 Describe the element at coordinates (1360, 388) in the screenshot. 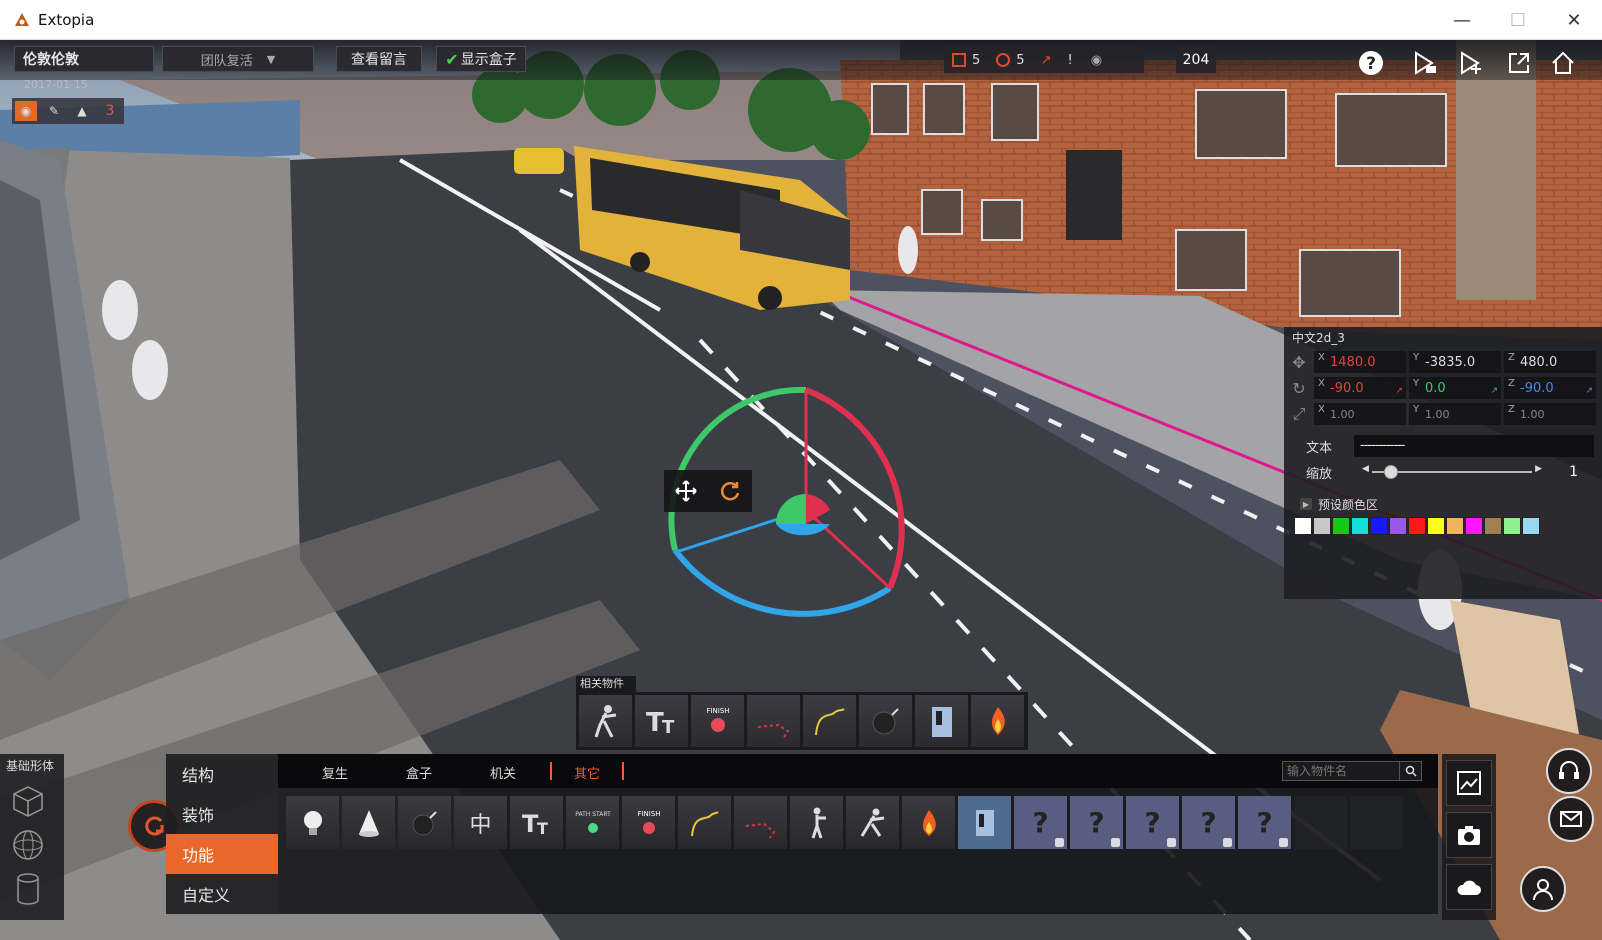

I see `rotation-x-field: X -90.0 ↗` at that location.